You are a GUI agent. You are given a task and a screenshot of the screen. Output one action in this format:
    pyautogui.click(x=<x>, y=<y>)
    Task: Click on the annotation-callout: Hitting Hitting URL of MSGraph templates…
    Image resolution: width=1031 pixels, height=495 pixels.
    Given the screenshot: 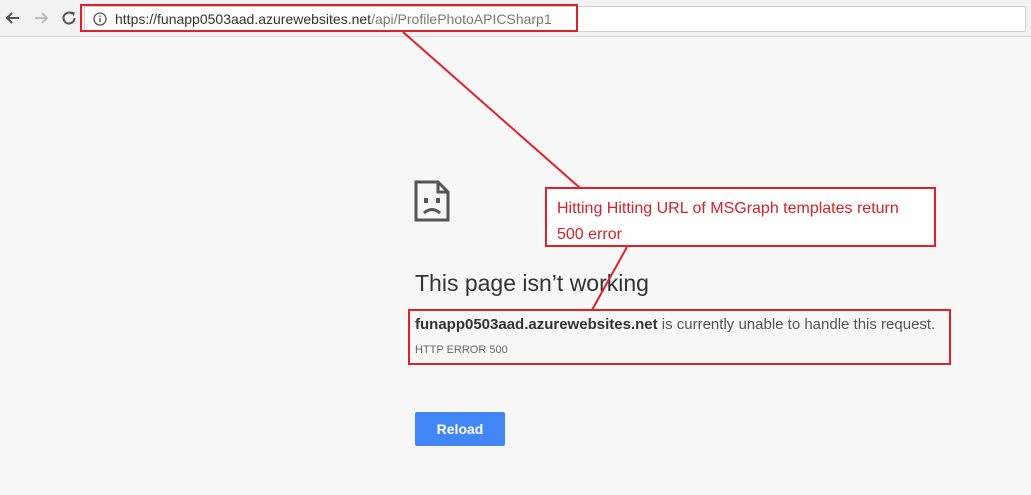 What is the action you would take?
    pyautogui.click(x=740, y=217)
    